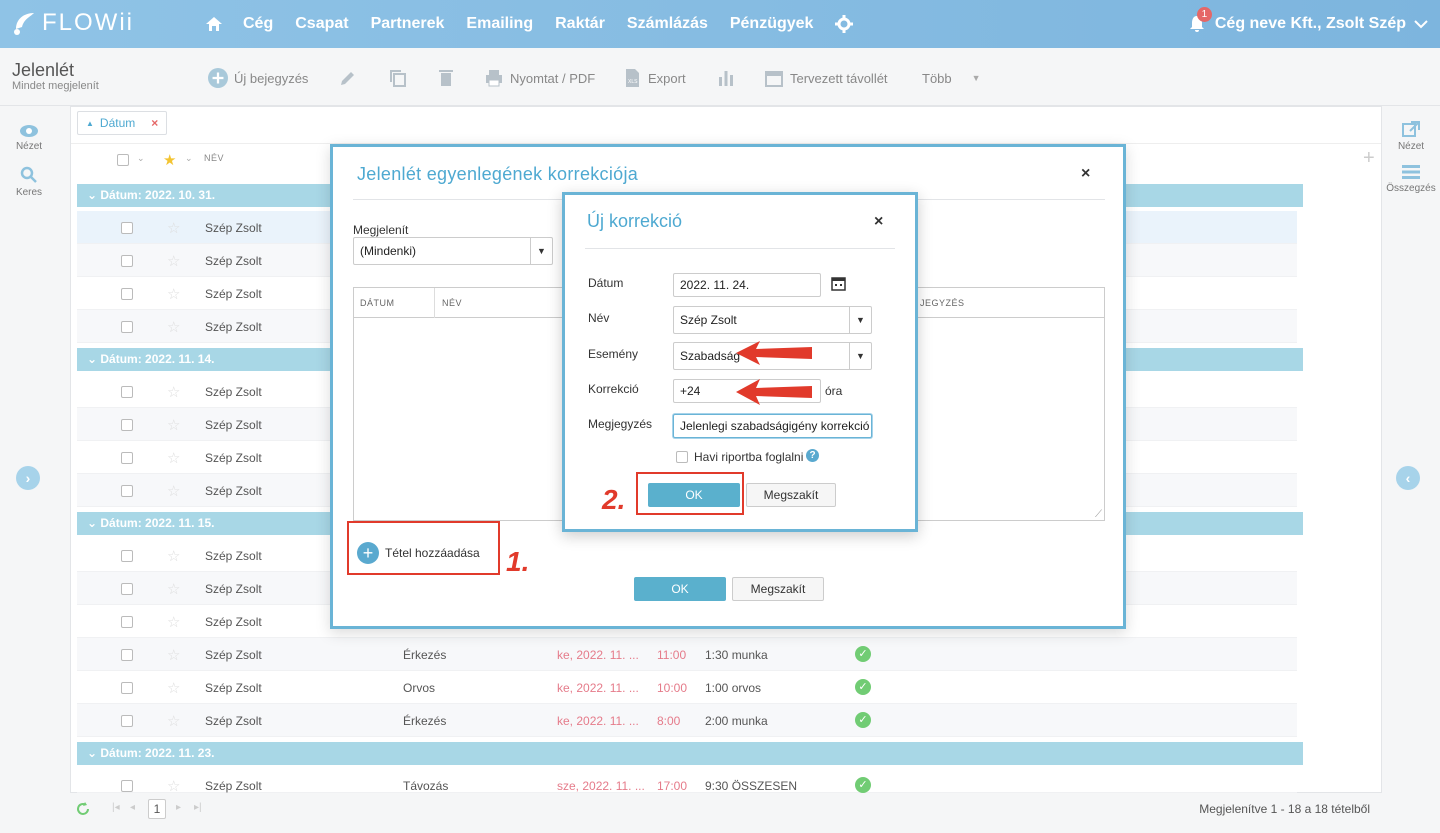  Describe the element at coordinates (682, 457) in the screenshot. I see `monthly-report-checkbox` at that location.